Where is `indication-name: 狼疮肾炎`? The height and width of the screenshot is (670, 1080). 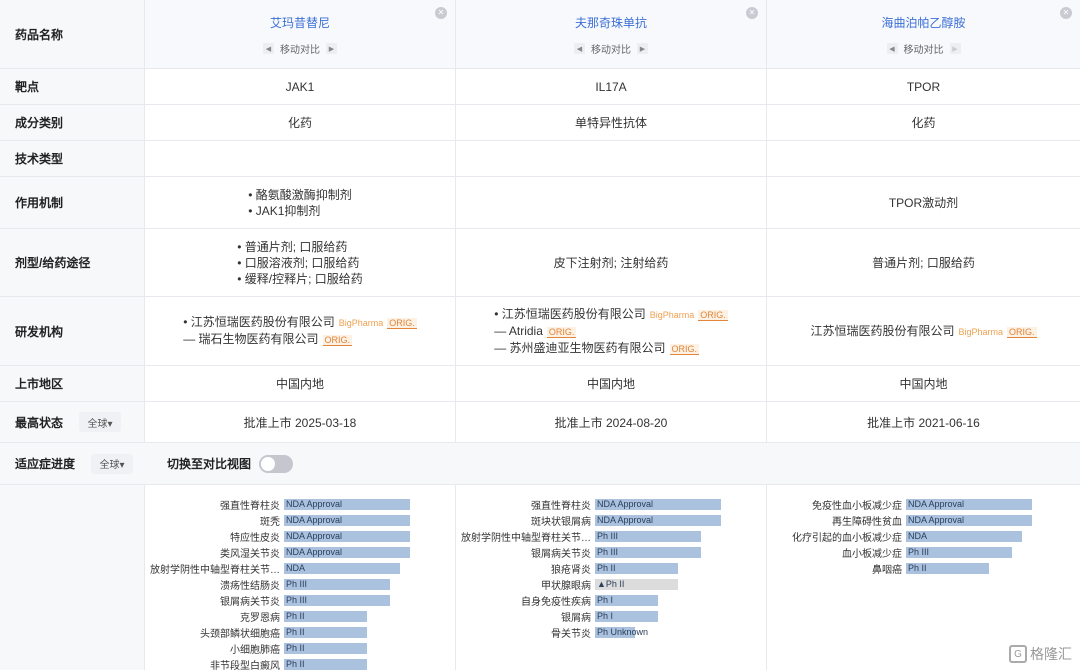 indication-name: 狼疮肾炎 is located at coordinates (525, 568).